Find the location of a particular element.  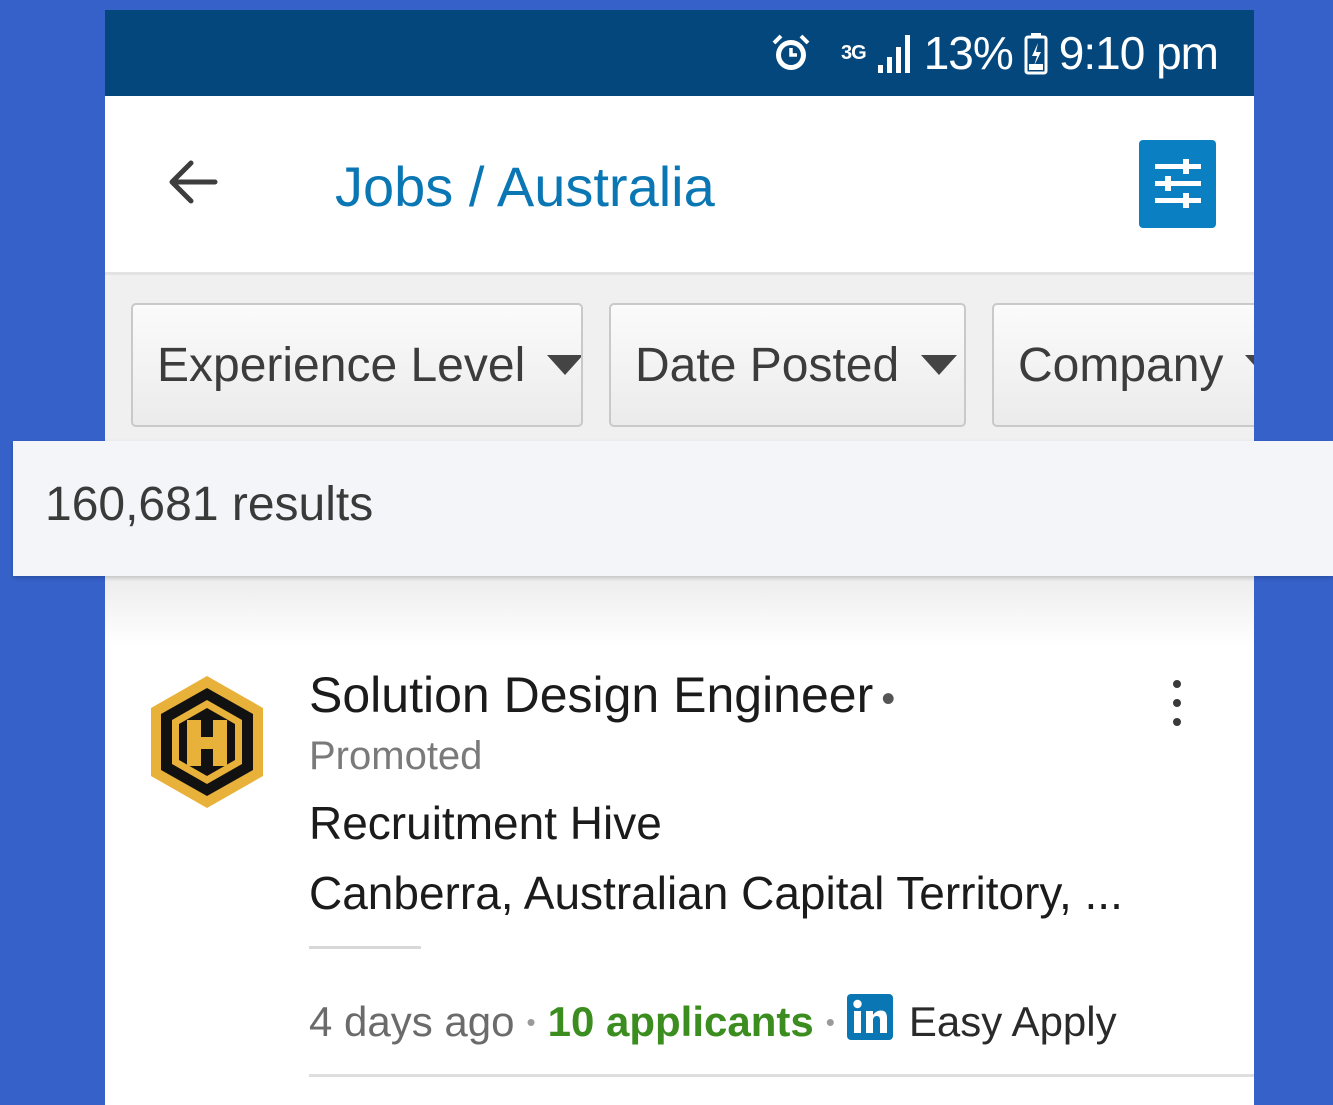

all-filters-button is located at coordinates (1177, 184).